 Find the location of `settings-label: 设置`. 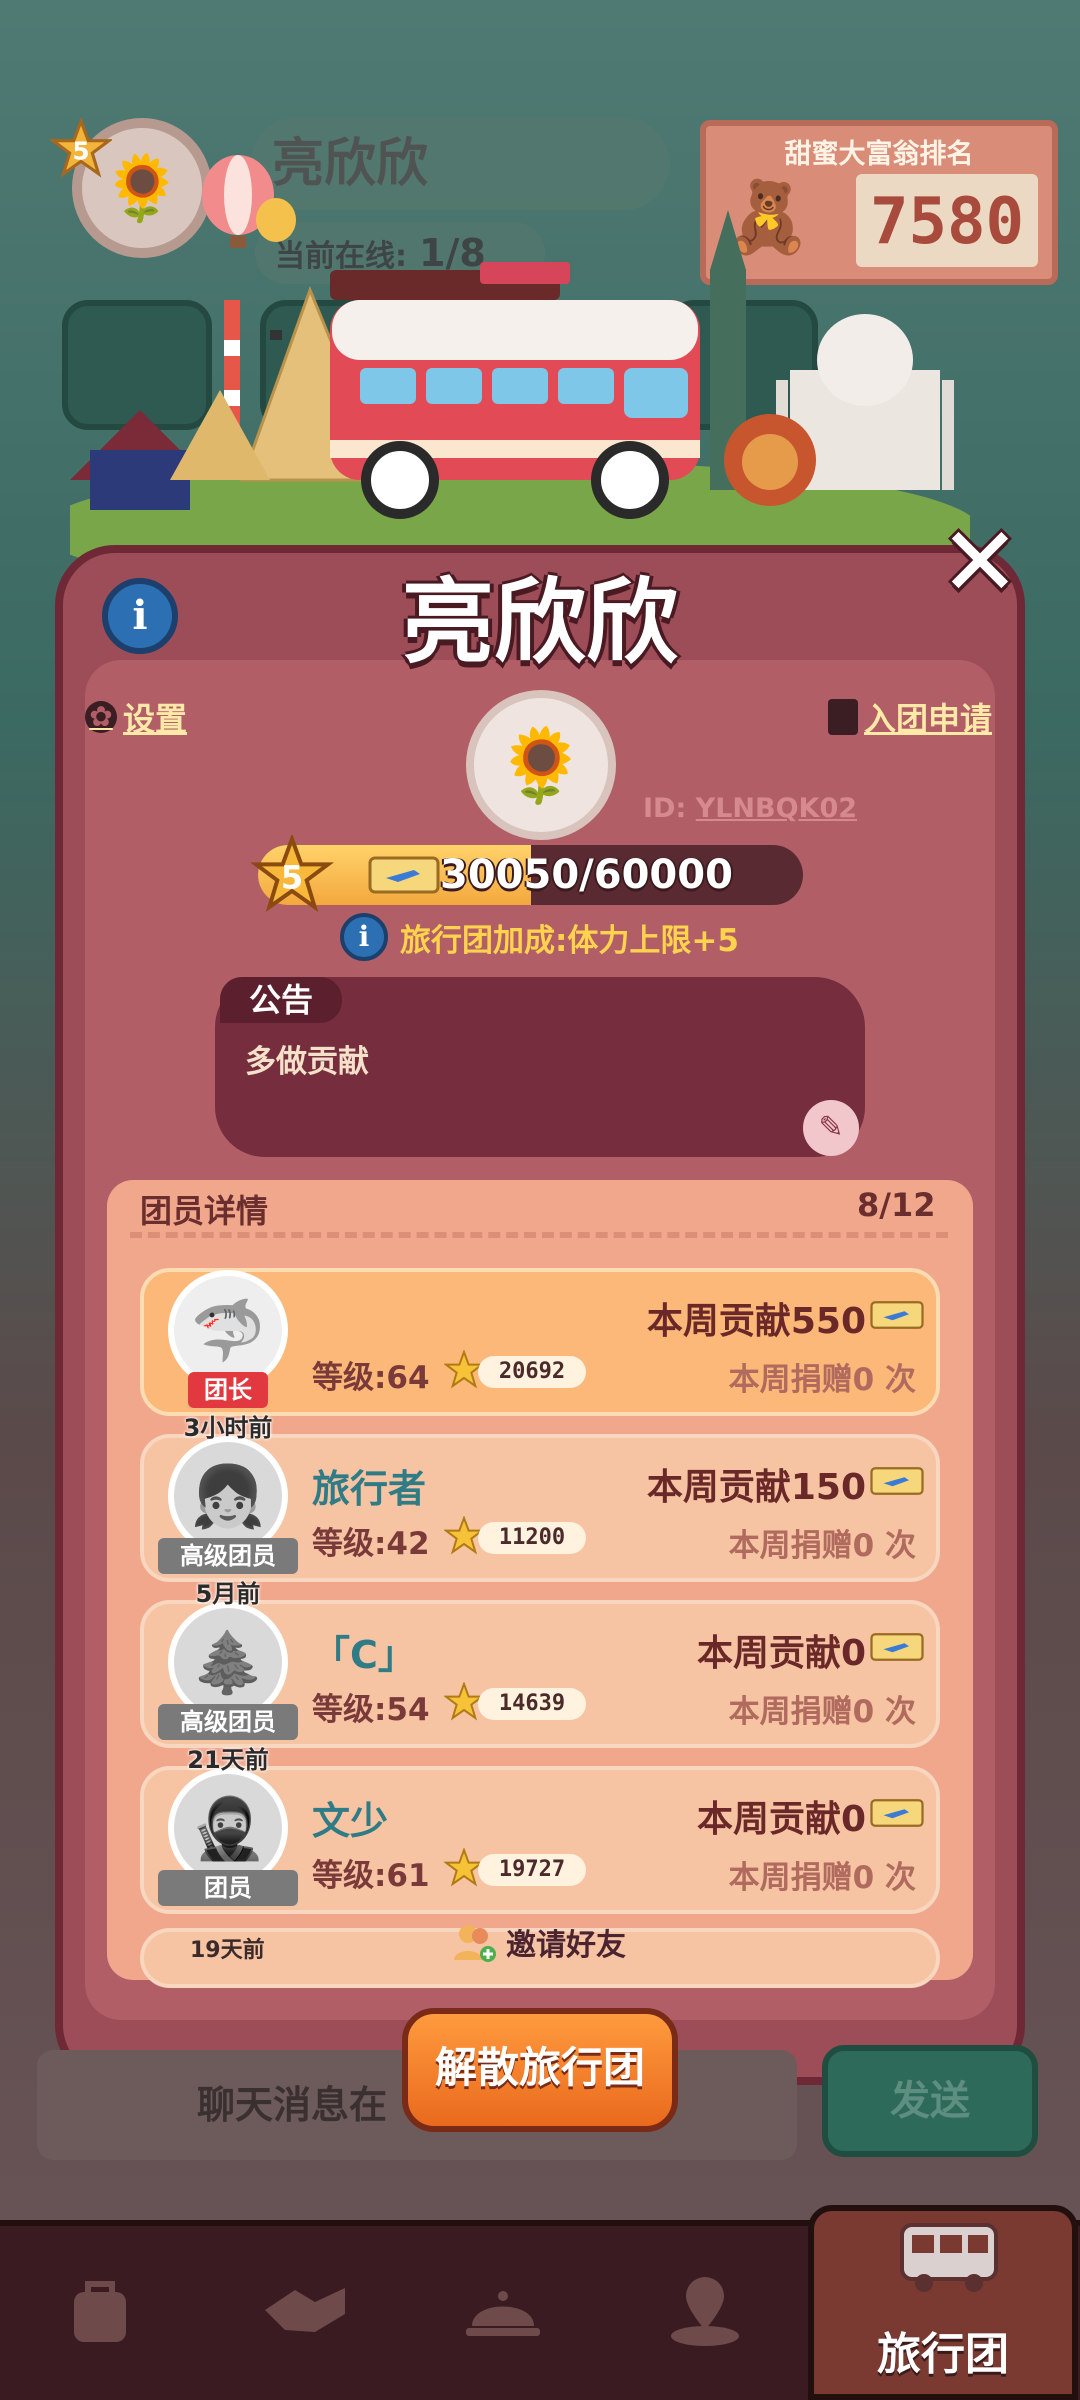

settings-label: 设置 is located at coordinates (155, 719).